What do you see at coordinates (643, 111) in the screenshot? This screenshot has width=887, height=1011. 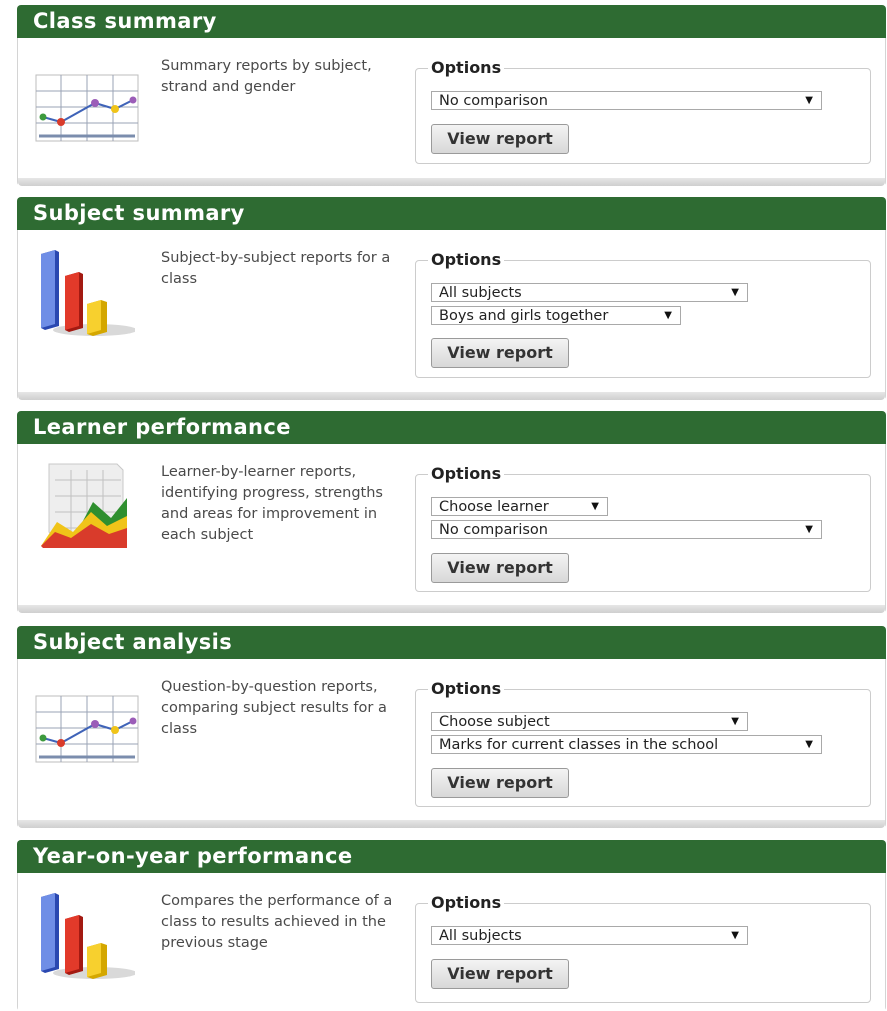 I see `options-group: Options No comparison ▼ View report` at bounding box center [643, 111].